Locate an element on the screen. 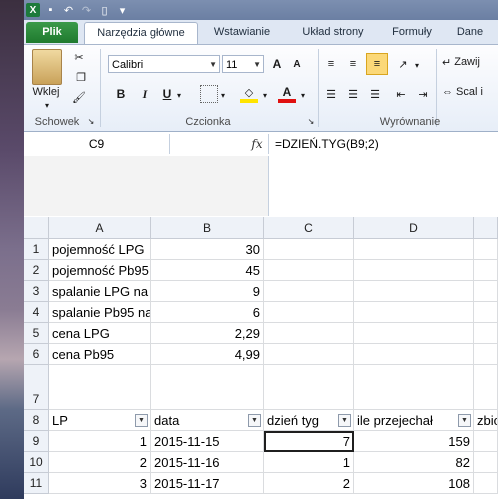 Image resolution: width=498 pixels, height=499 pixels. tab-home: Narzędzia główne is located at coordinates (141, 33).